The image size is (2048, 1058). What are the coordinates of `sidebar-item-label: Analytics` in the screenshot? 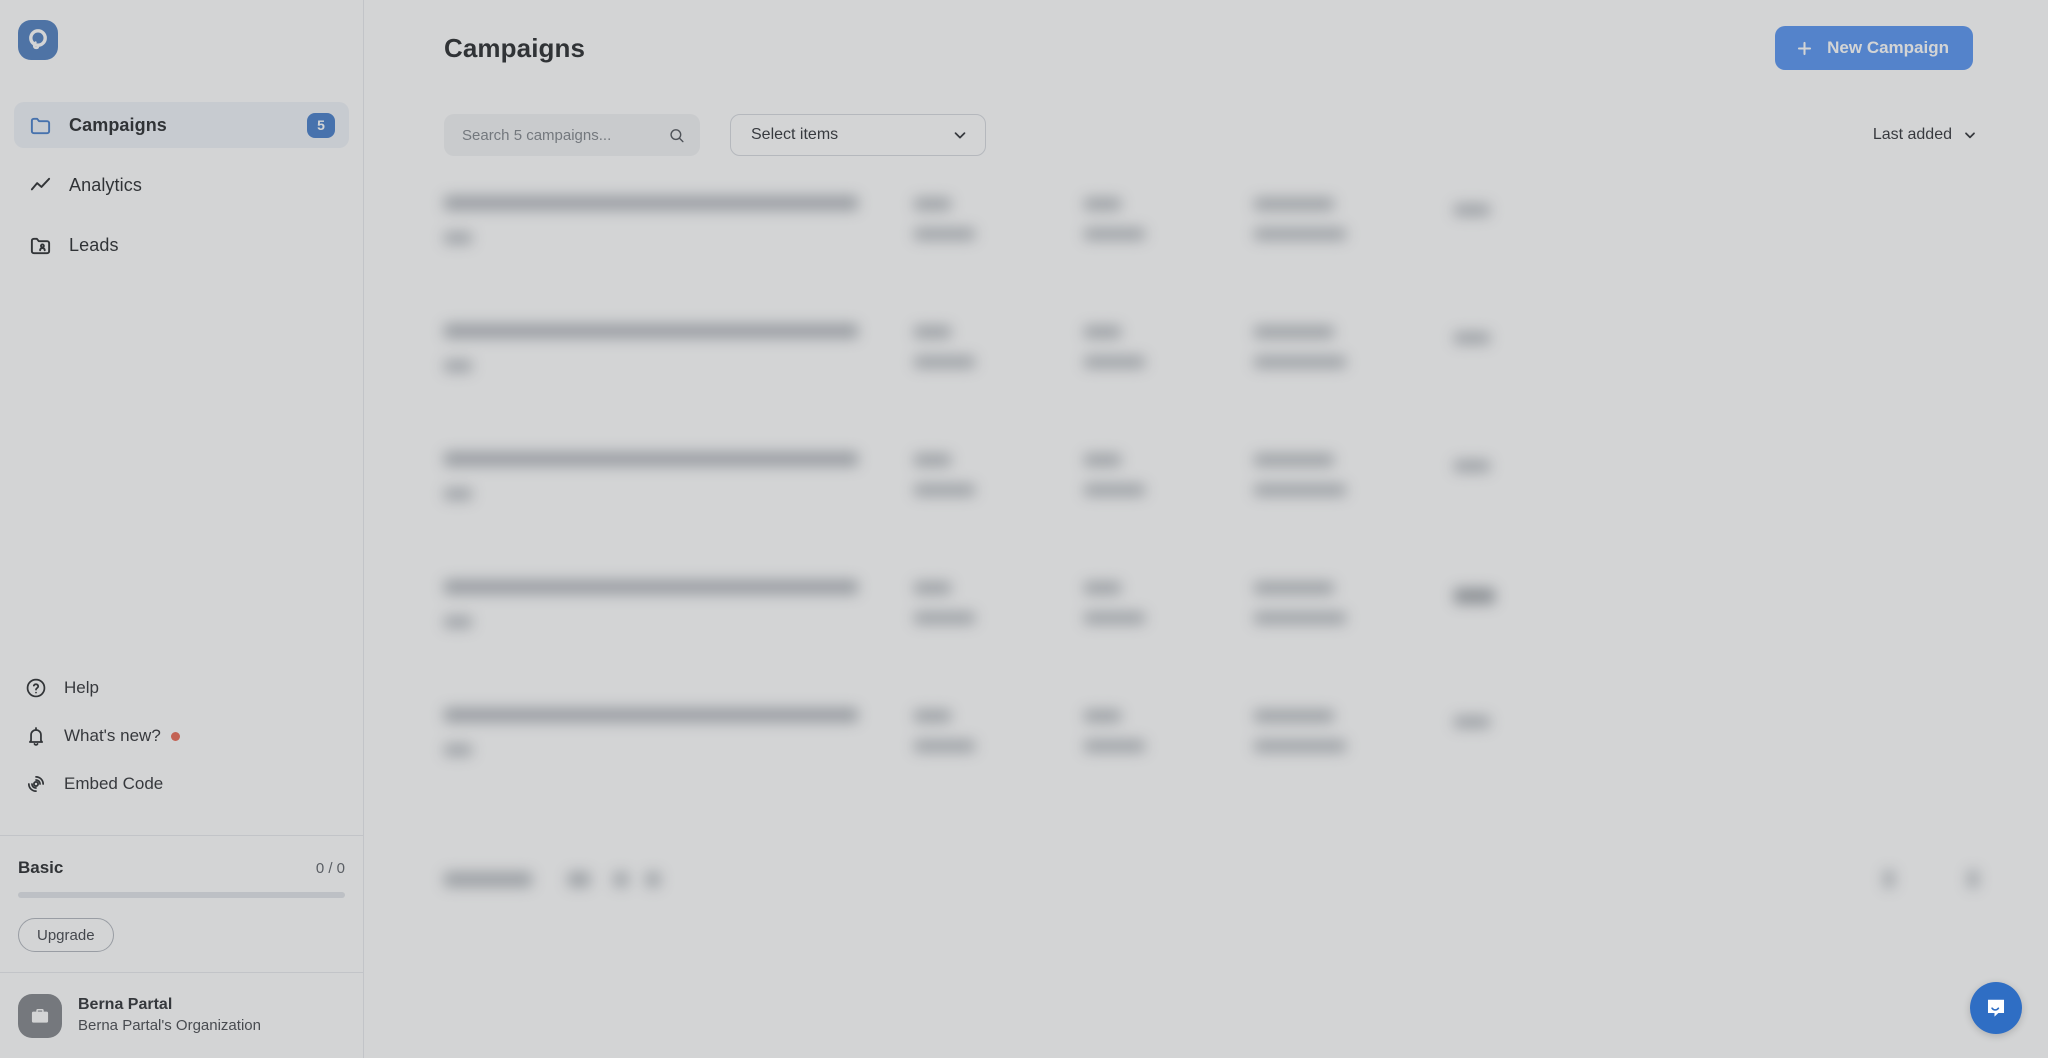 It's located at (105, 184).